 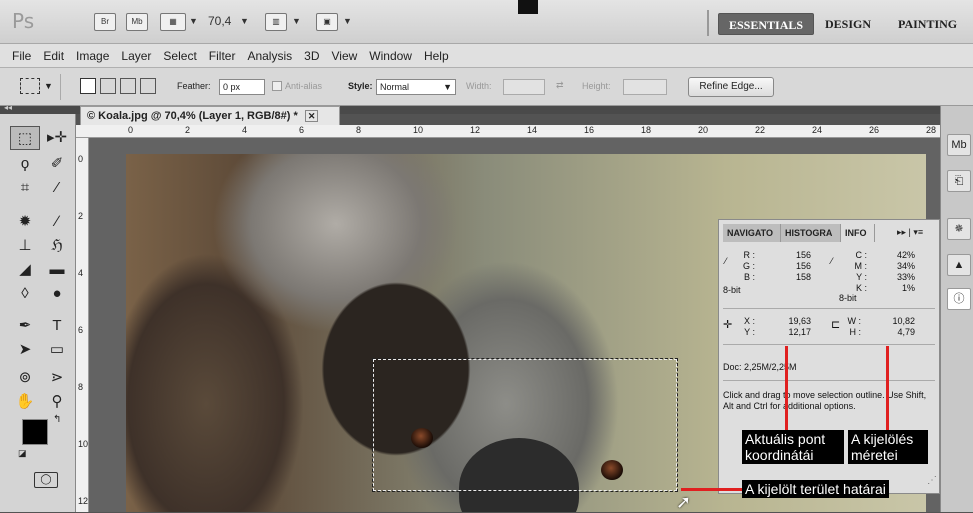 What do you see at coordinates (23, 21) in the screenshot?
I see `photoshop-logo: Ps` at bounding box center [23, 21].